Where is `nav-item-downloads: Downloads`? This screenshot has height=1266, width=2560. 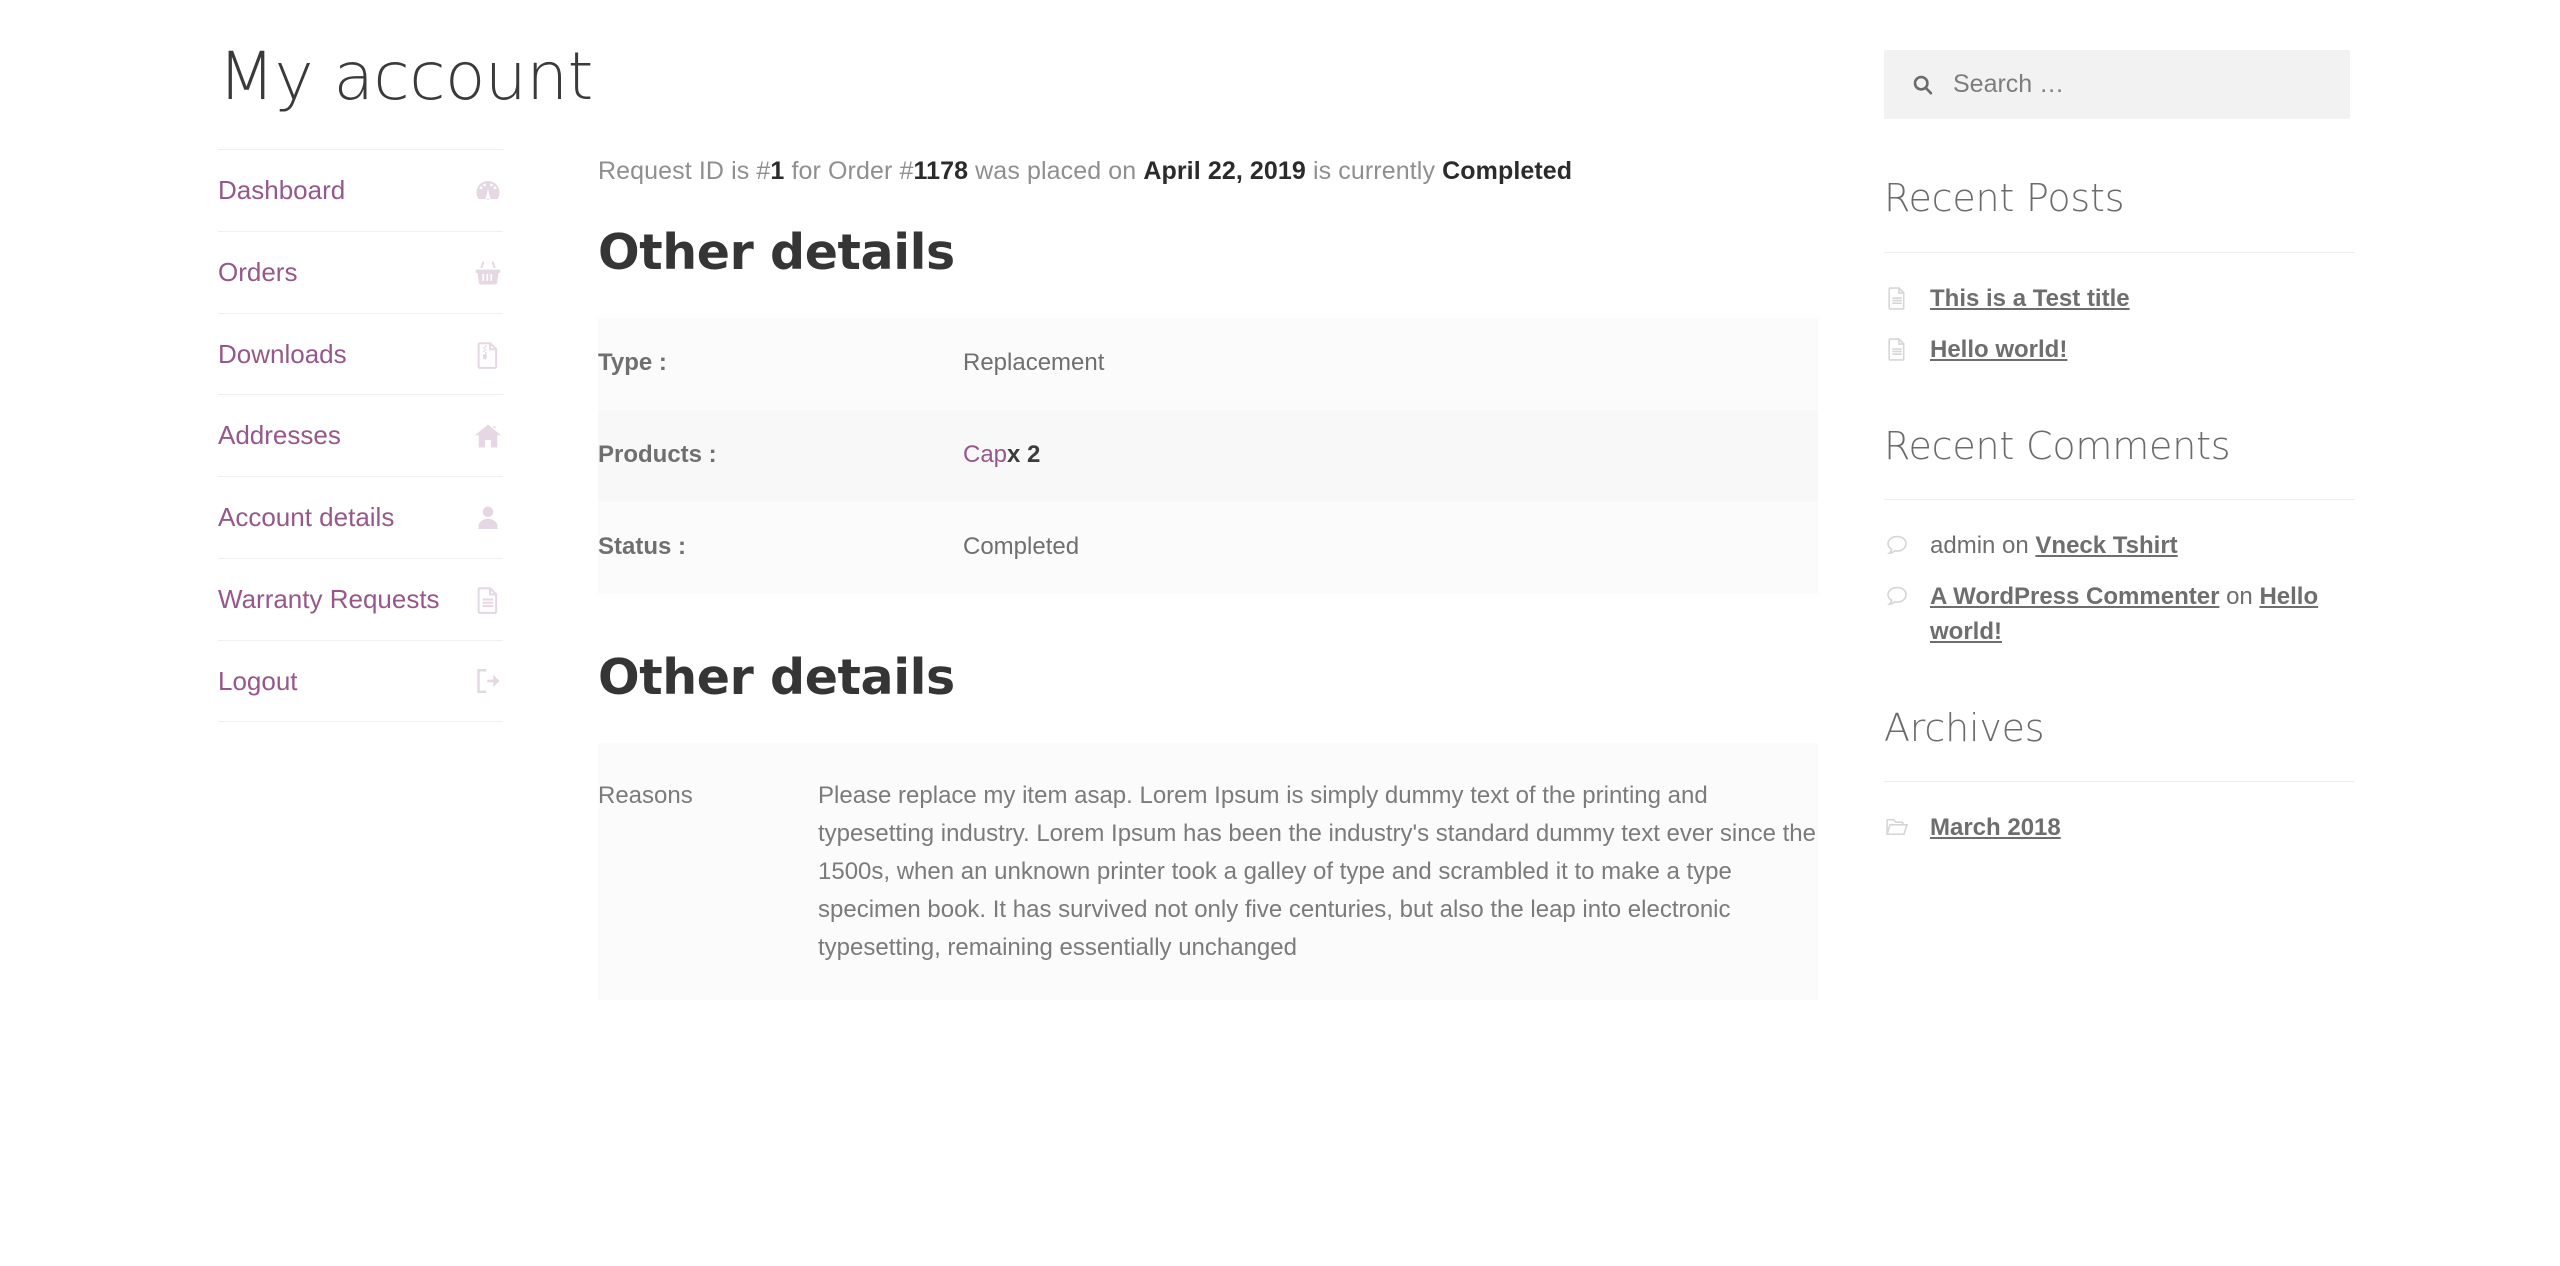 nav-item-downloads: Downloads is located at coordinates (360, 353).